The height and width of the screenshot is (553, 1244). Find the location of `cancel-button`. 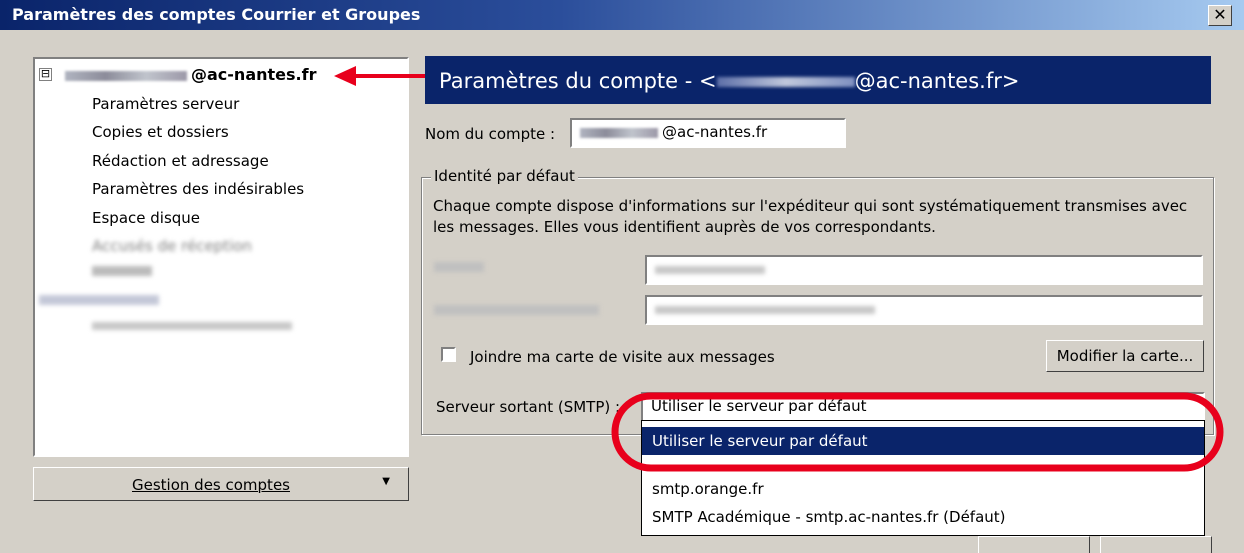

cancel-button is located at coordinates (1156, 544).